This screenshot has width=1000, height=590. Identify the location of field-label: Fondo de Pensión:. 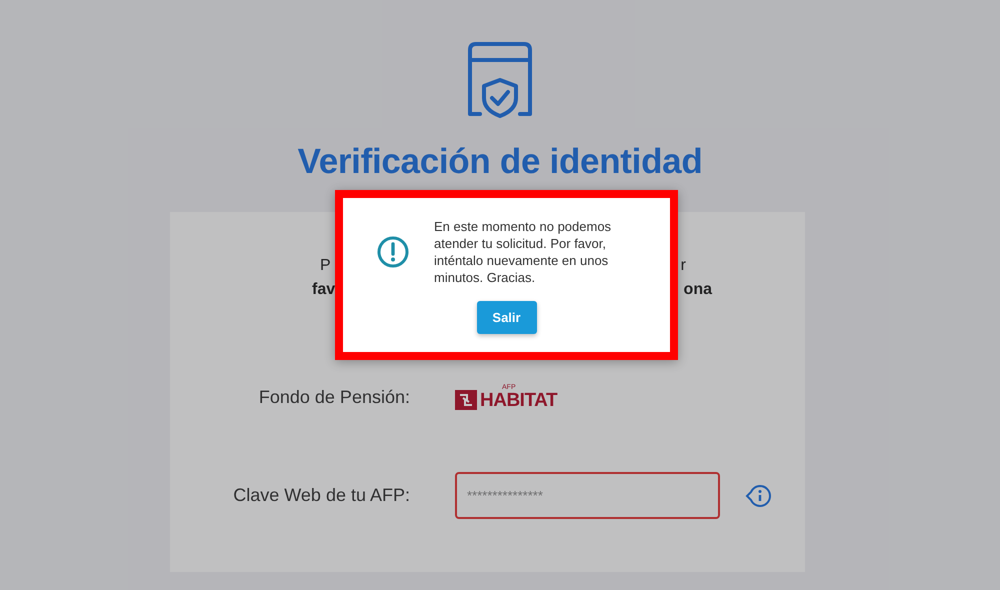
(334, 397).